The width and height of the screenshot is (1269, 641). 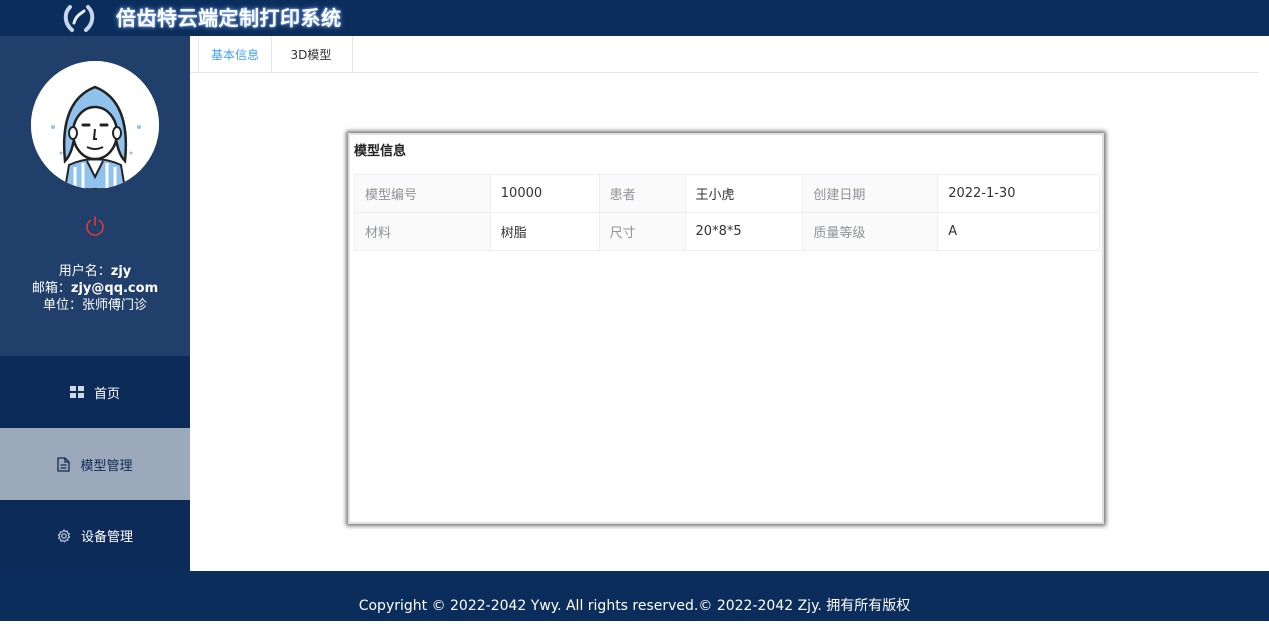 What do you see at coordinates (642, 193) in the screenshot?
I see `label-patient: 患者` at bounding box center [642, 193].